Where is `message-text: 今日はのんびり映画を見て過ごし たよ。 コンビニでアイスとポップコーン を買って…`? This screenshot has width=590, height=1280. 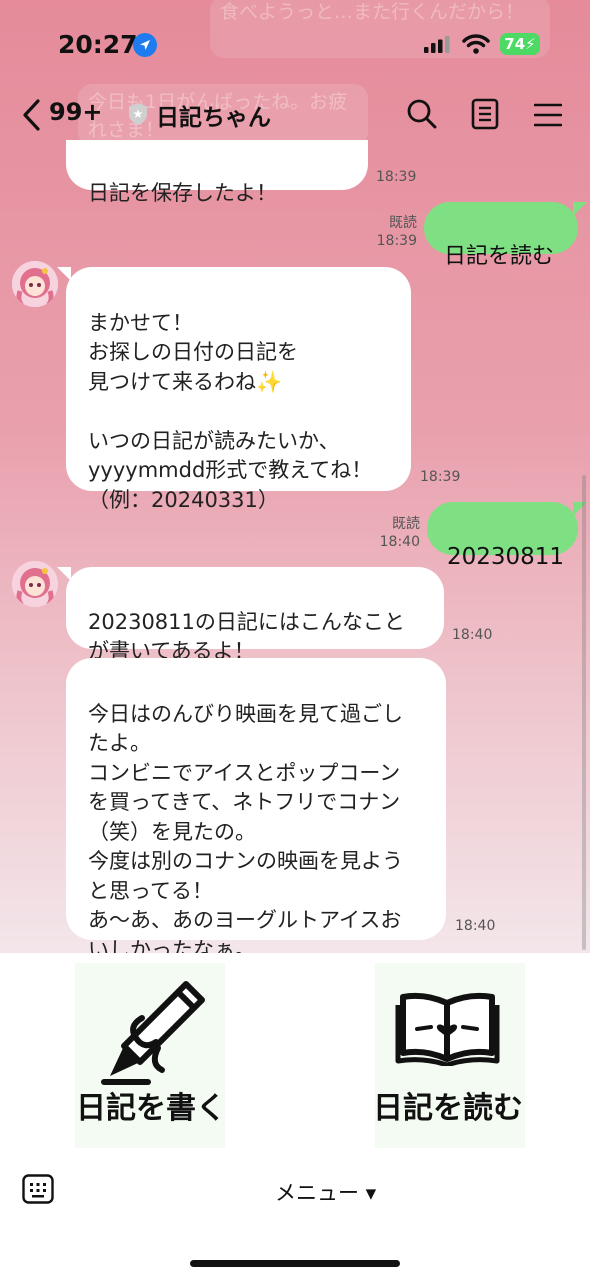 message-text: 今日はのんびり映画を見て過ごし たよ。 コンビニでアイスとポップコーン を買って… is located at coordinates (245, 827).